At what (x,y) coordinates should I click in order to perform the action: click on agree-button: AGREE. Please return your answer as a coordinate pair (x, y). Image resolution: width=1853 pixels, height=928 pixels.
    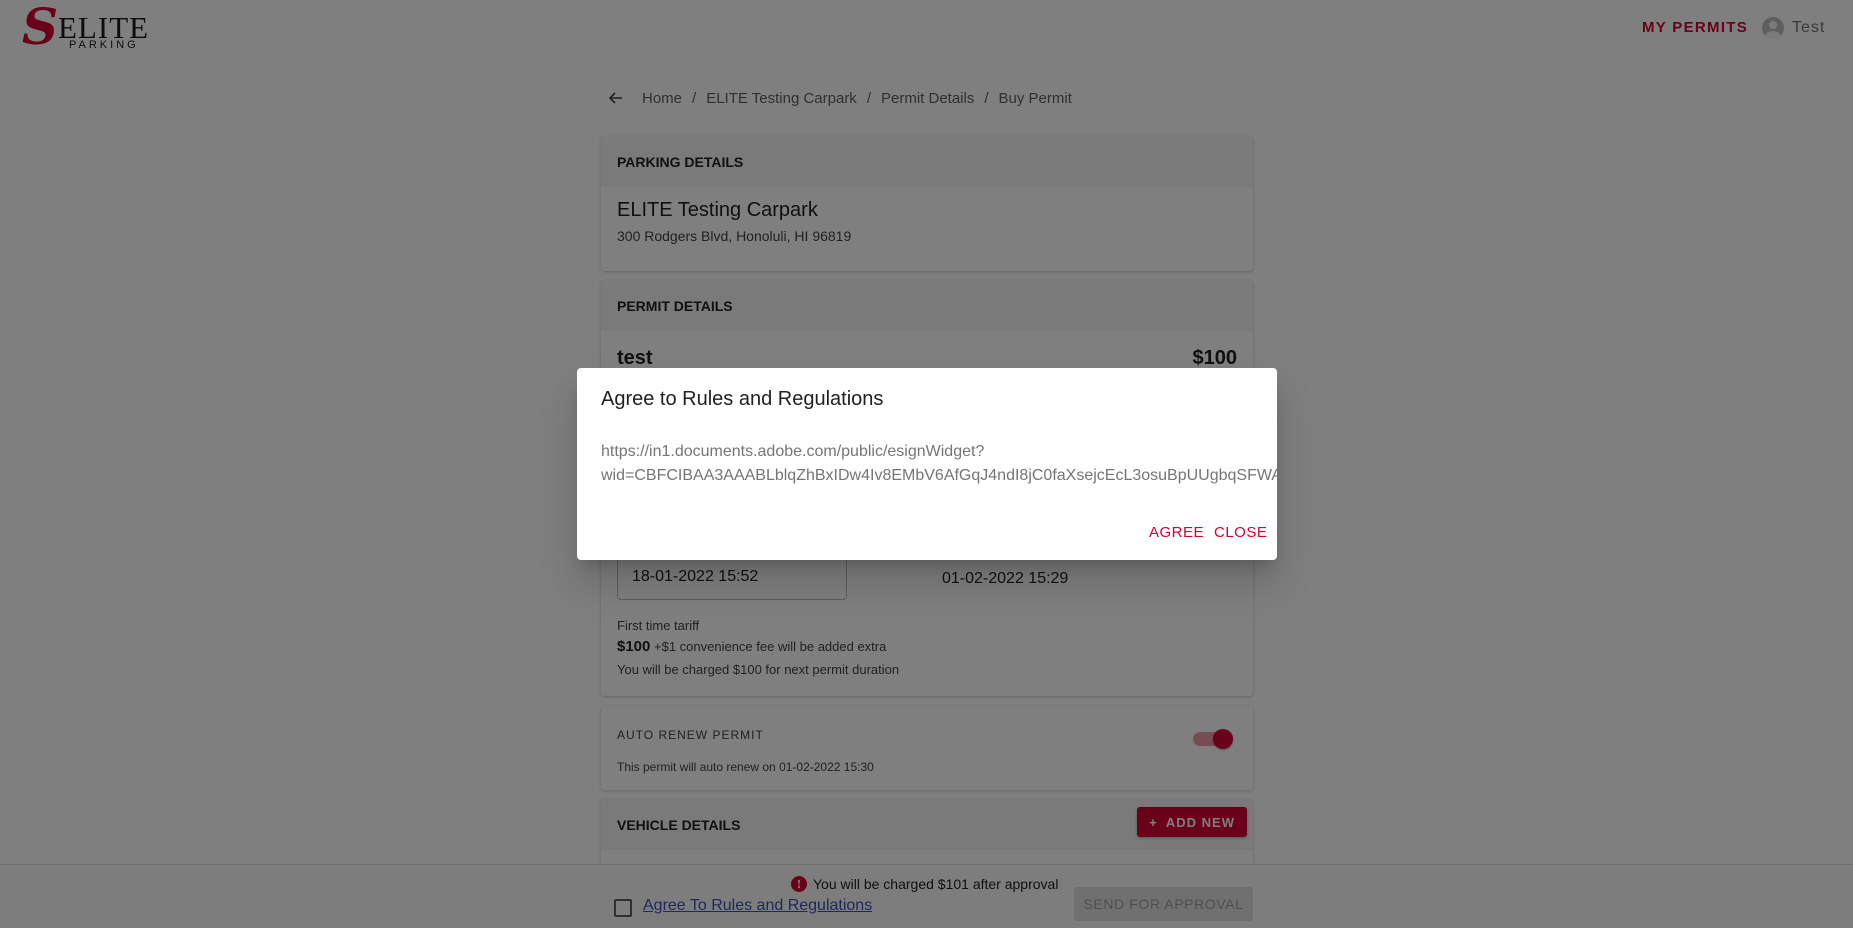
    Looking at the image, I should click on (1176, 532).